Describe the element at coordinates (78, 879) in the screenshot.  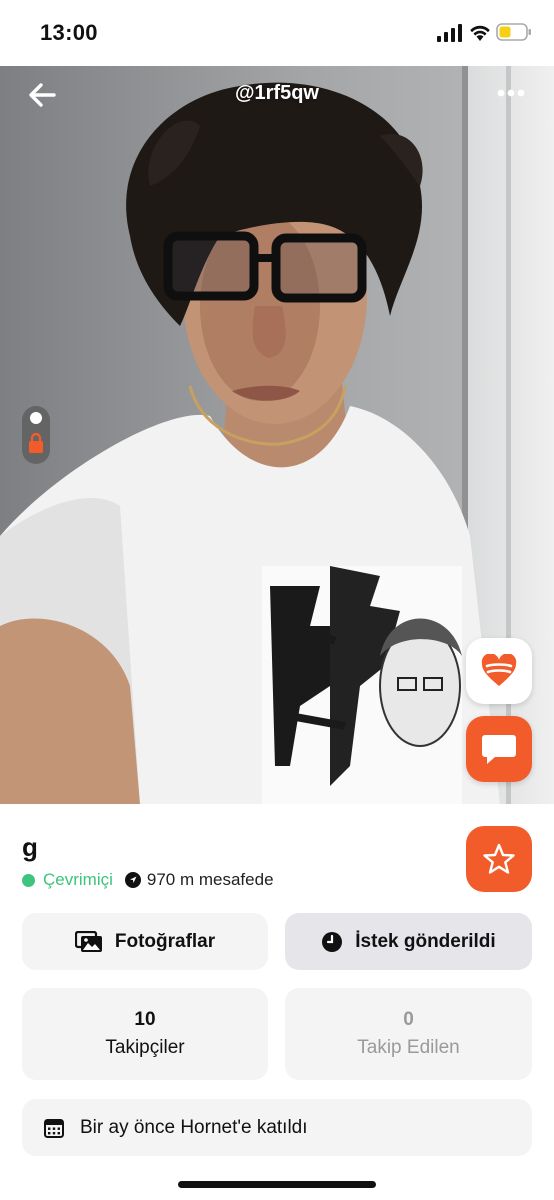
I see `online-status: Çevrimiçi` at that location.